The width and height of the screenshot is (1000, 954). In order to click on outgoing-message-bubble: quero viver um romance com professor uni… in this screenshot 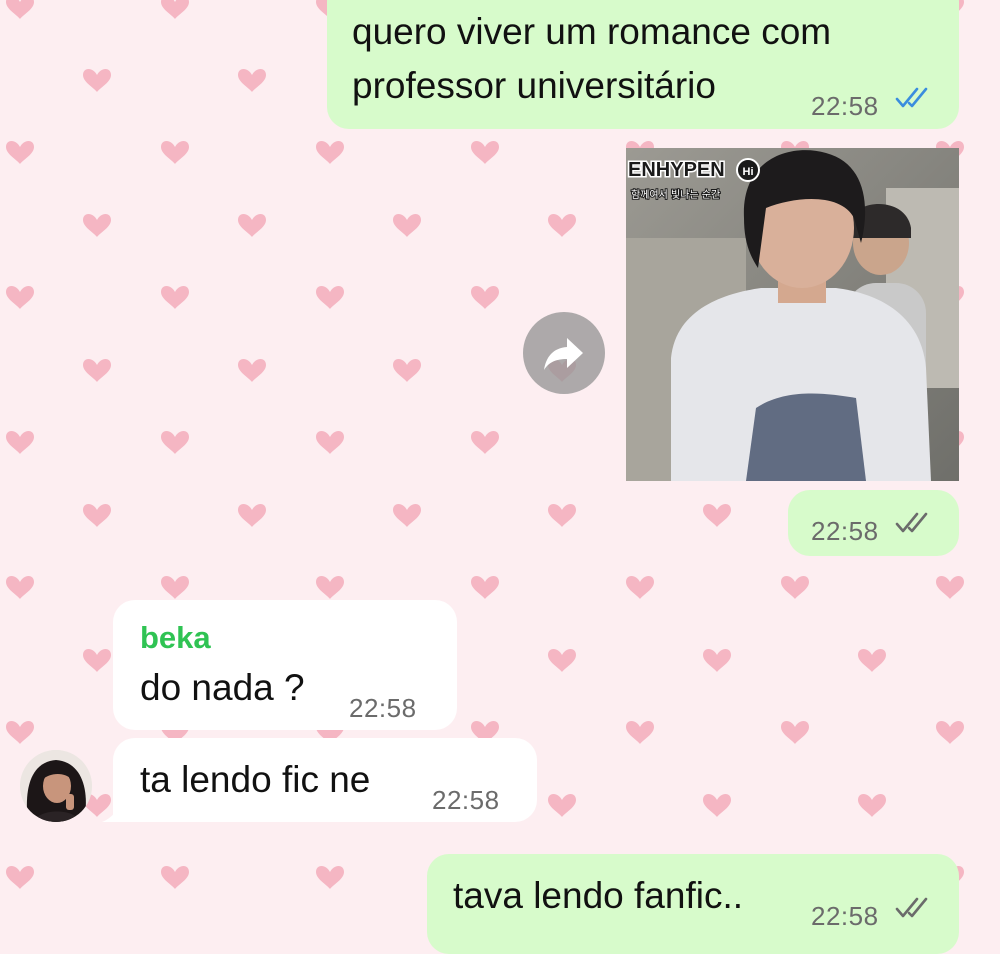, I will do `click(643, 64)`.